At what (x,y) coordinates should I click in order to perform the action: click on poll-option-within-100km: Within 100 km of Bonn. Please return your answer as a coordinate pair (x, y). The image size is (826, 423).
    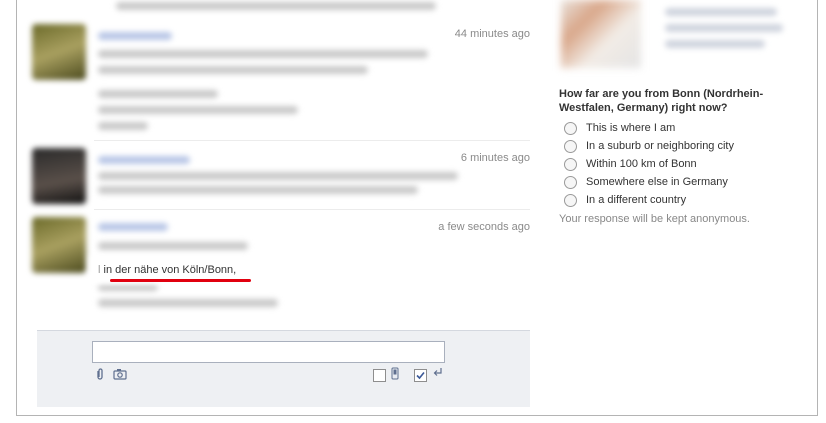
    Looking at the image, I should click on (630, 164).